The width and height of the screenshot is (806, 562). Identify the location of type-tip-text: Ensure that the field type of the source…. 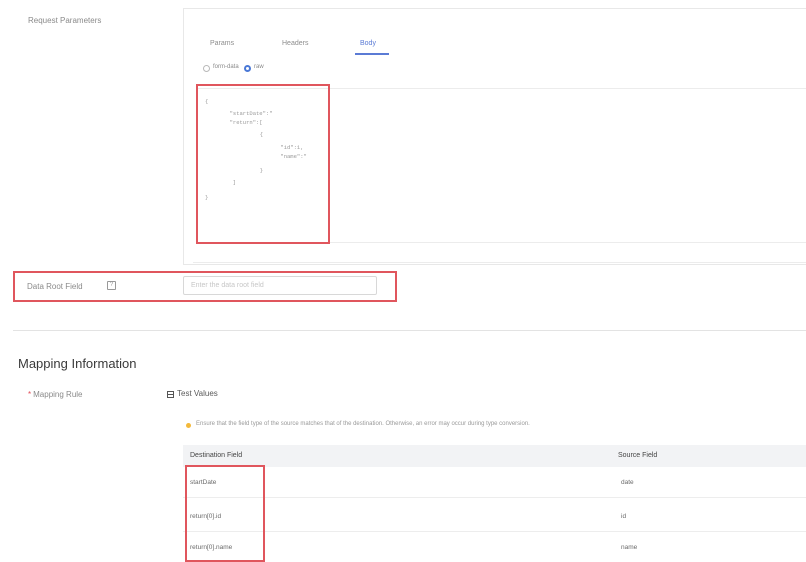
(363, 424).